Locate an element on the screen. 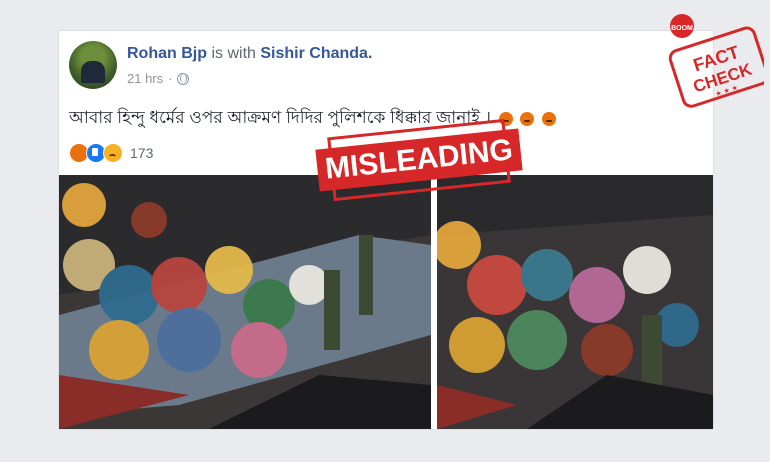  author-avatar is located at coordinates (93, 65).